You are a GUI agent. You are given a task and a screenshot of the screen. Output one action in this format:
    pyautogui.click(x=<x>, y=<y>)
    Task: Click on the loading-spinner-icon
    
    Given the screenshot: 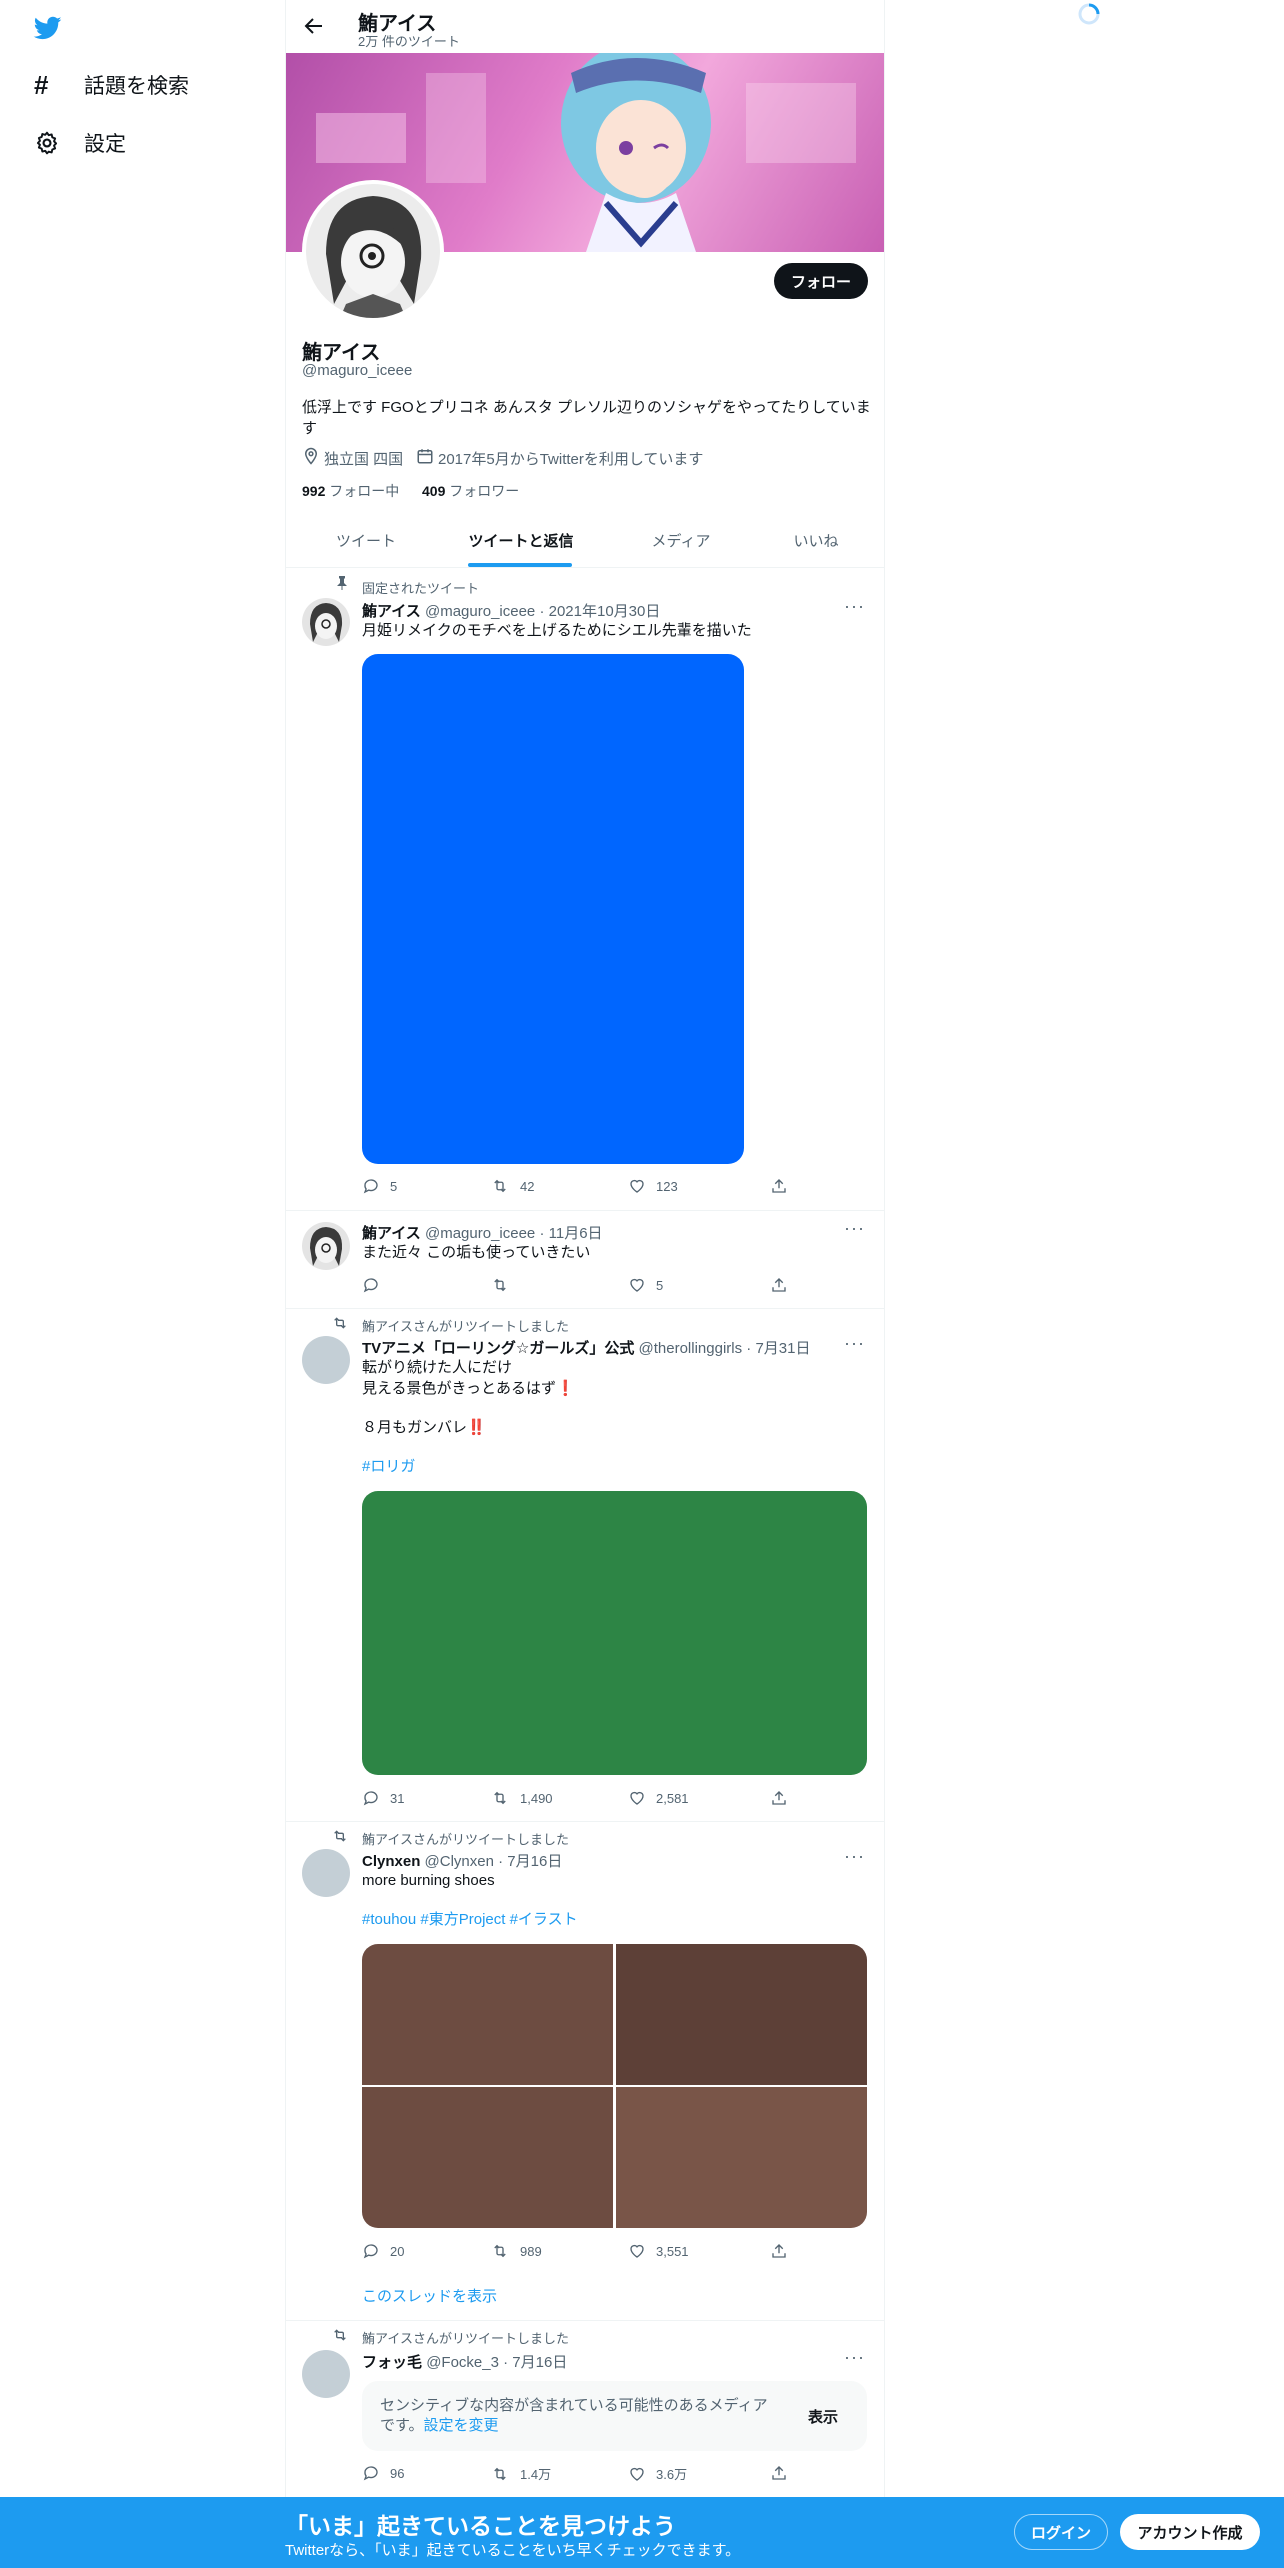 What is the action you would take?
    pyautogui.click(x=1089, y=14)
    